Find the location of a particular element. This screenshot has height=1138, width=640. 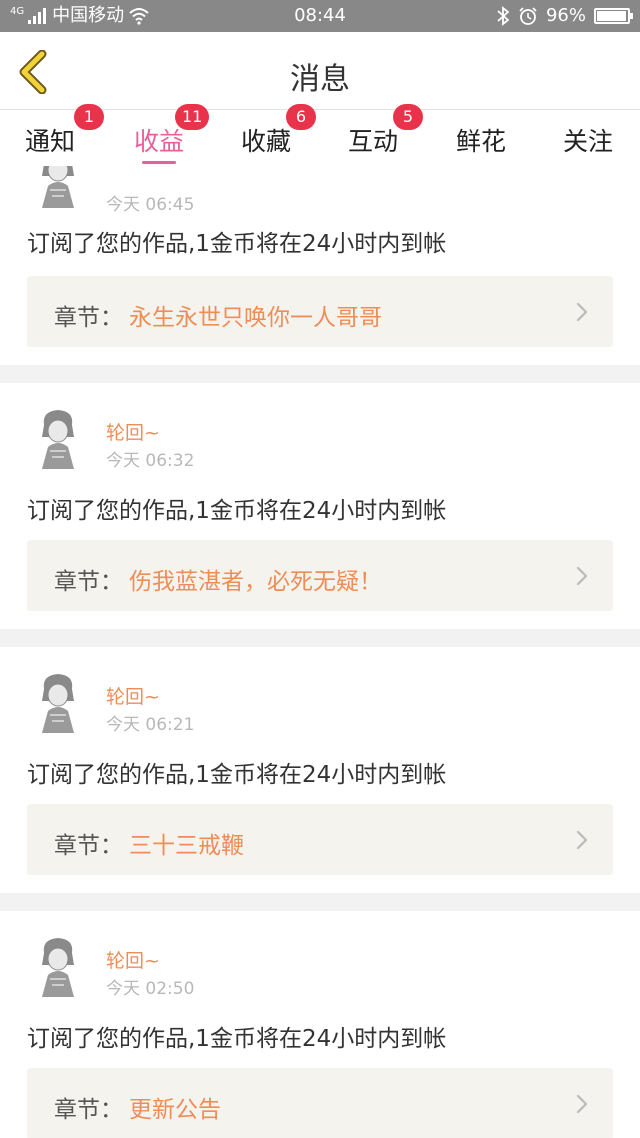

chapter-title: 伤我蓝湛者，必死无疑！ is located at coordinates (255, 582).